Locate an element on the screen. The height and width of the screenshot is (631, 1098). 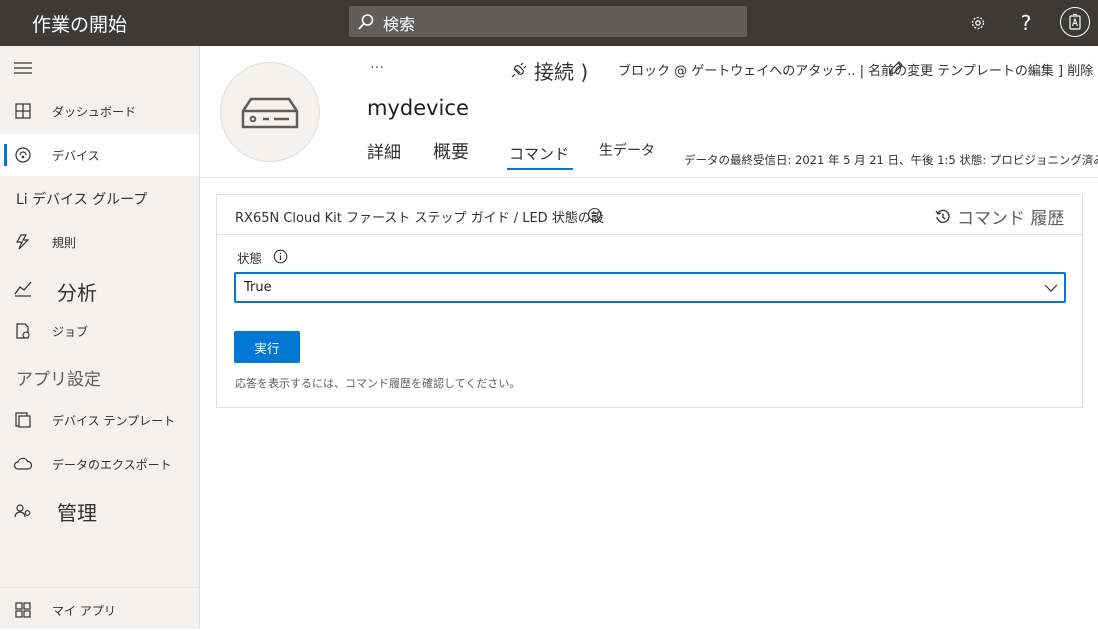
device-name: mydevice is located at coordinates (418, 108).